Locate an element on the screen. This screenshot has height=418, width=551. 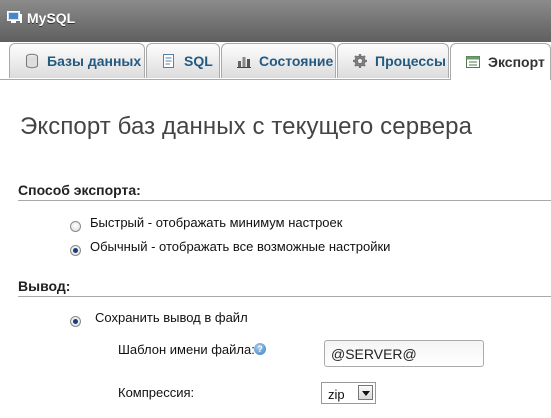
output-divider is located at coordinates (284, 296).